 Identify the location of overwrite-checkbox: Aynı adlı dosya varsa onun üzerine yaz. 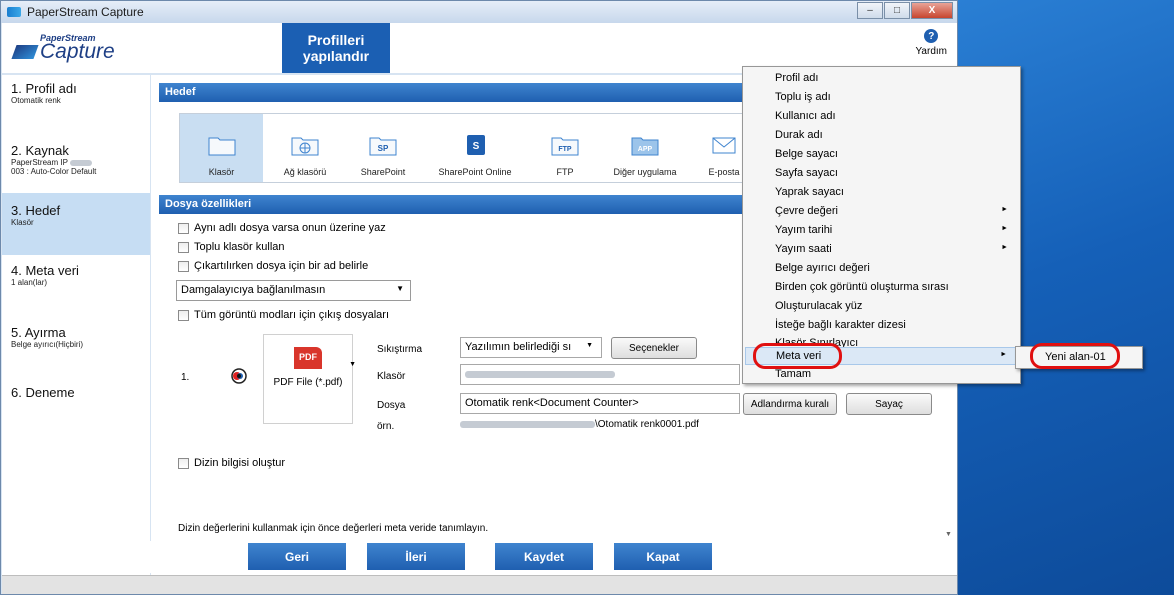
(282, 228).